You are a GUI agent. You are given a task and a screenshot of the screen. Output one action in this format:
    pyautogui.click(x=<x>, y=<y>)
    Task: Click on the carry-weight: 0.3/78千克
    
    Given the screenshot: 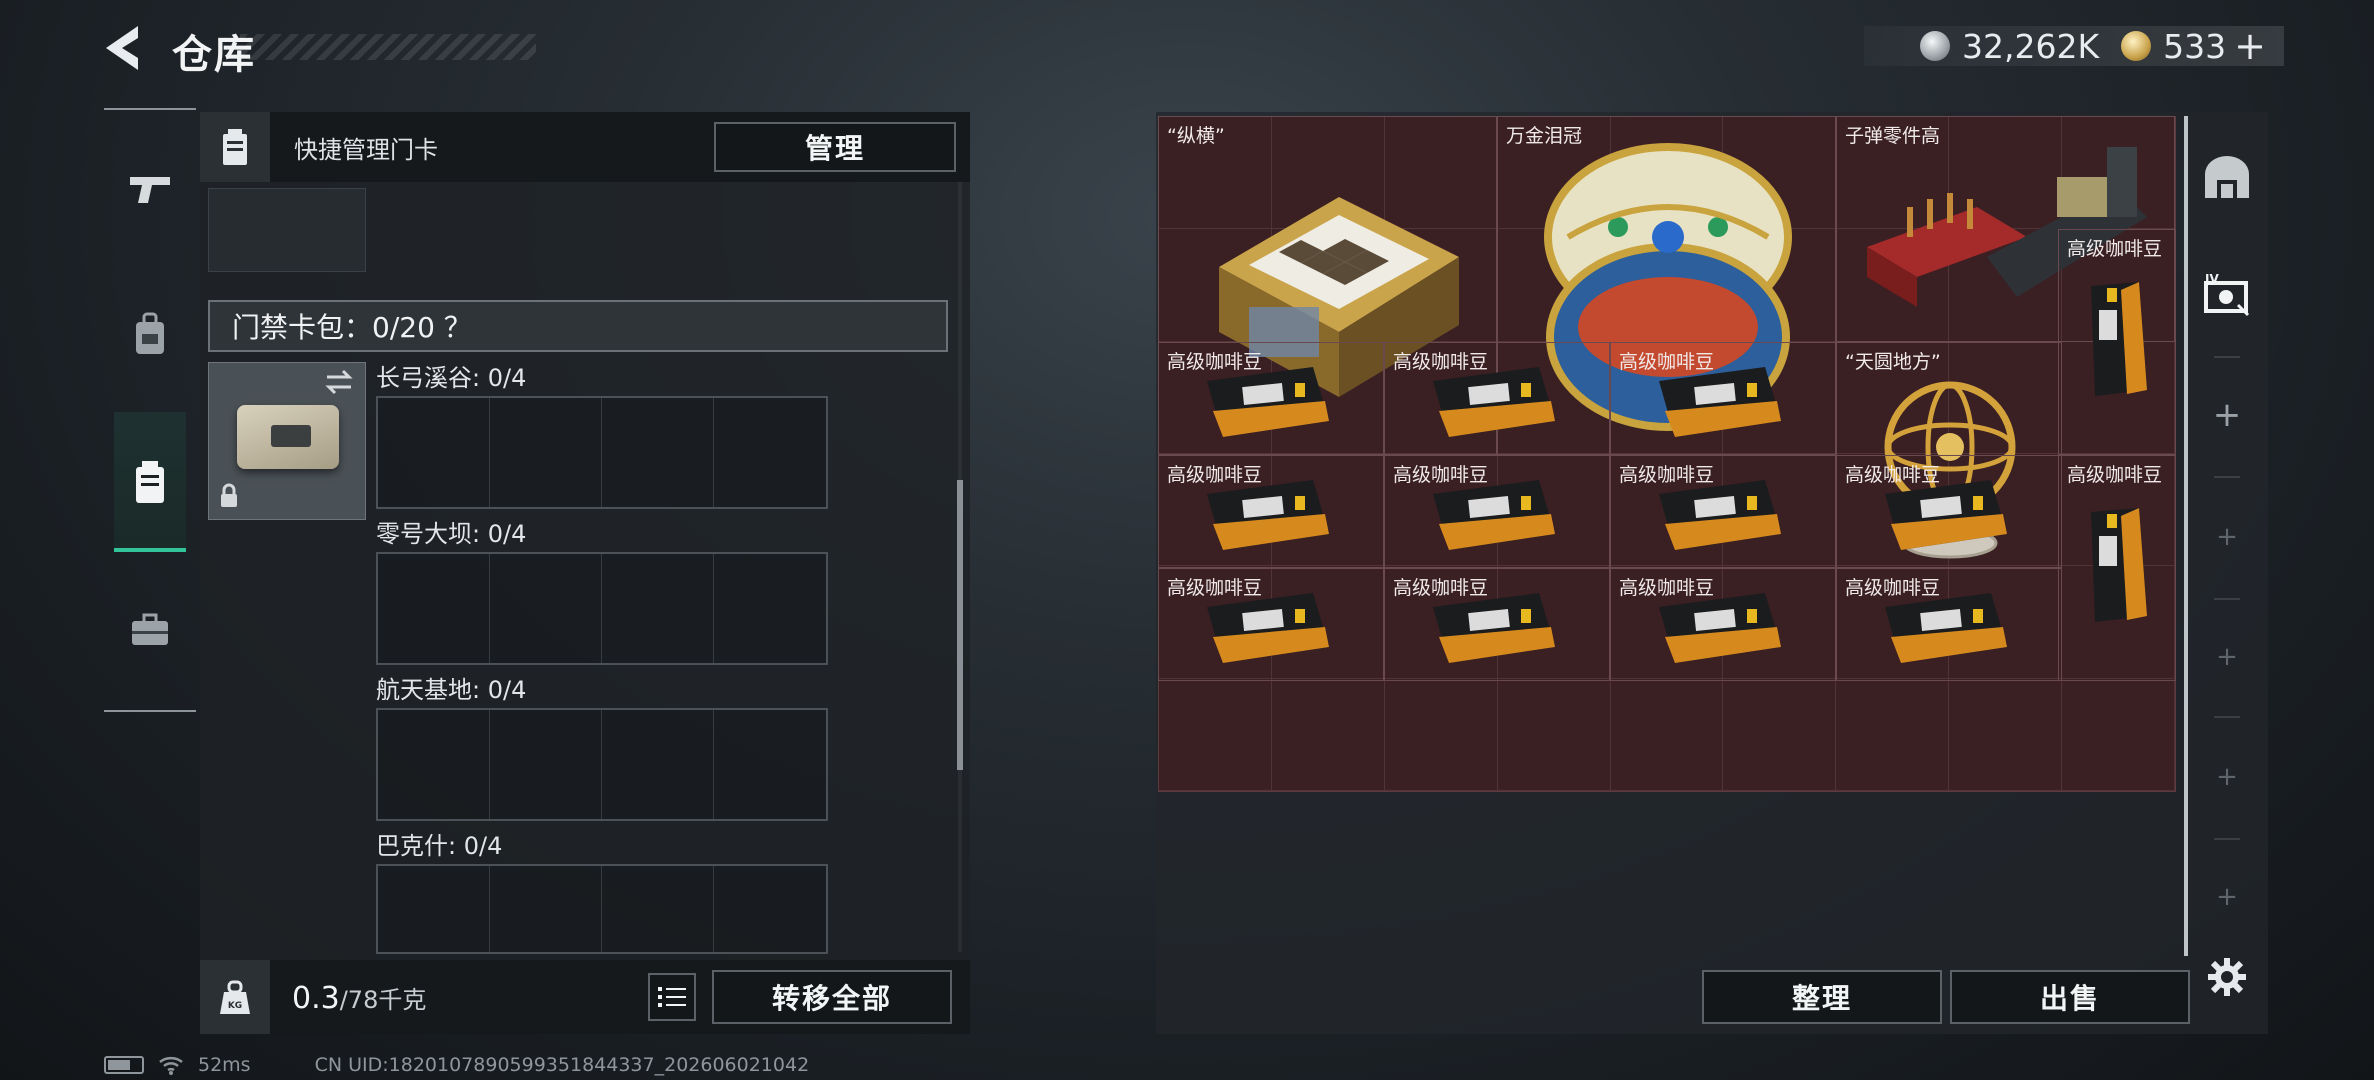 What is the action you would take?
    pyautogui.click(x=359, y=998)
    